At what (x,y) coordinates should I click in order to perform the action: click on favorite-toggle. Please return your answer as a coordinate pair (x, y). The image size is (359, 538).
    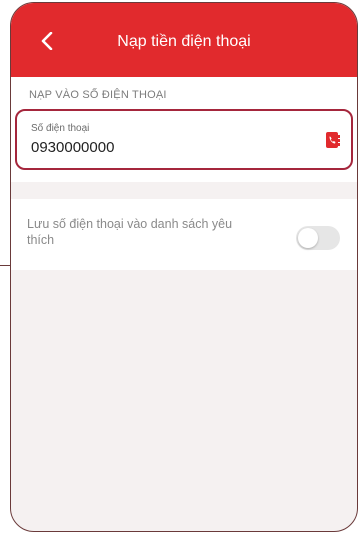
    Looking at the image, I should click on (318, 238).